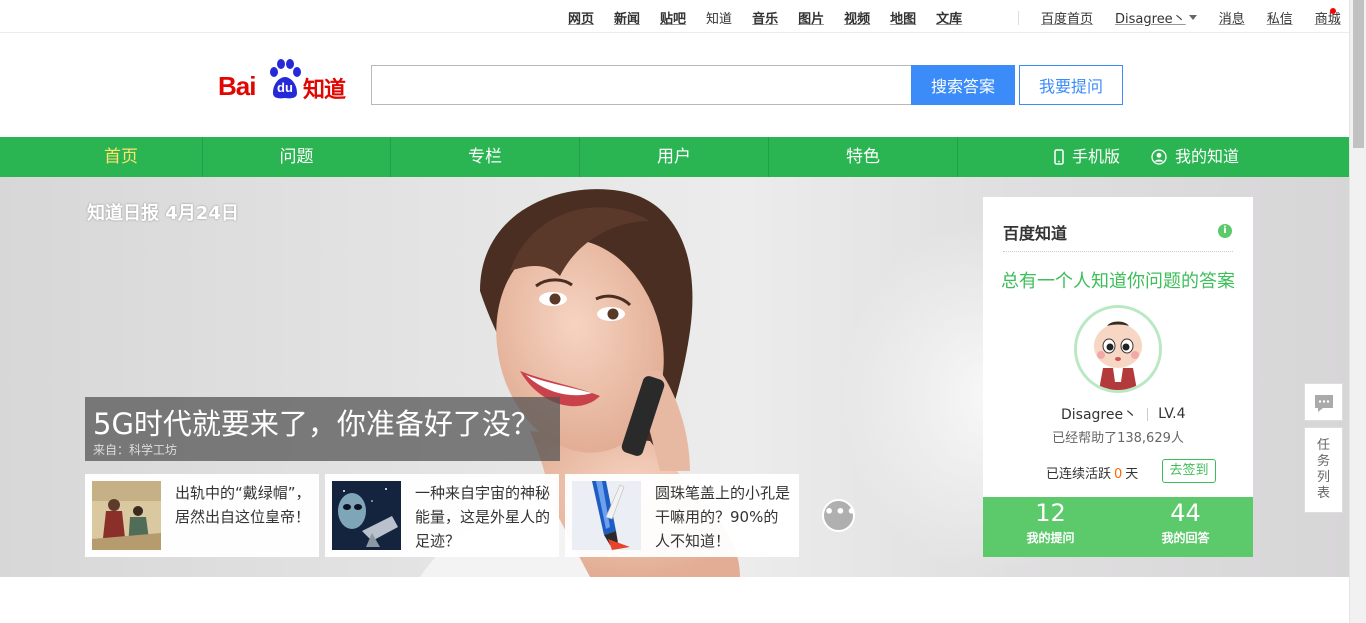 Image resolution: width=1366 pixels, height=623 pixels. I want to click on my-answers: 44 我的回答, so click(1185, 521).